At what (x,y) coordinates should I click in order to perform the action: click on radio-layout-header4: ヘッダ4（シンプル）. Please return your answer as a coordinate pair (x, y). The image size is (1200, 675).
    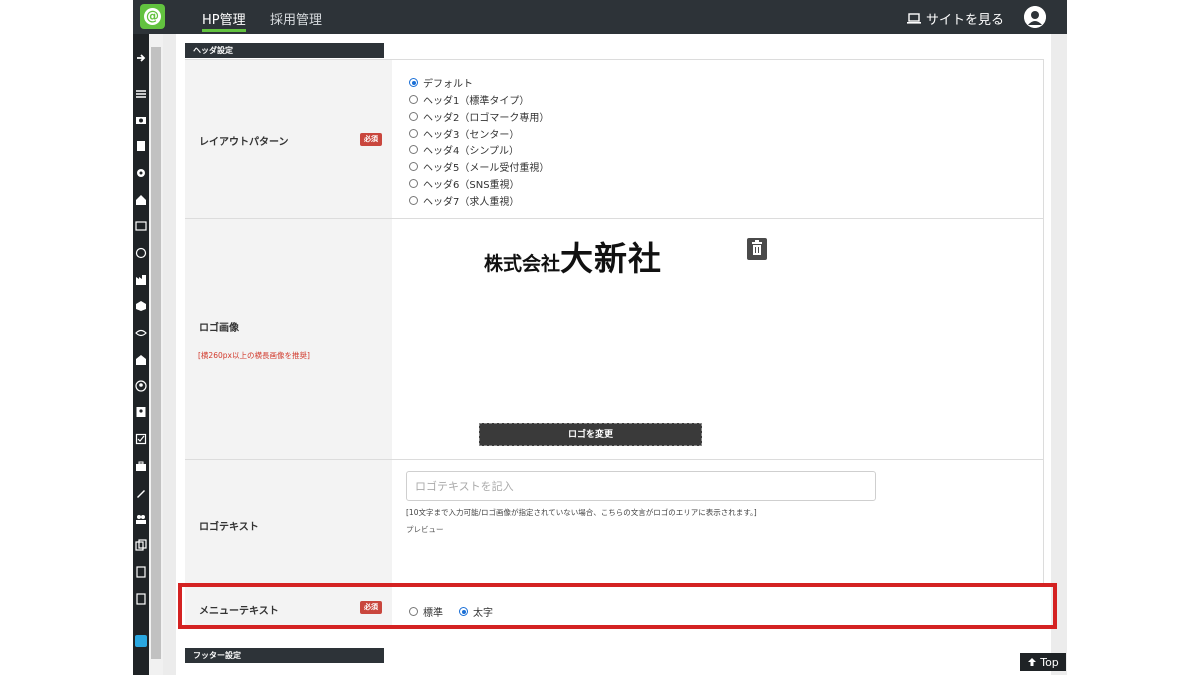
    Looking at the image, I should click on (464, 149).